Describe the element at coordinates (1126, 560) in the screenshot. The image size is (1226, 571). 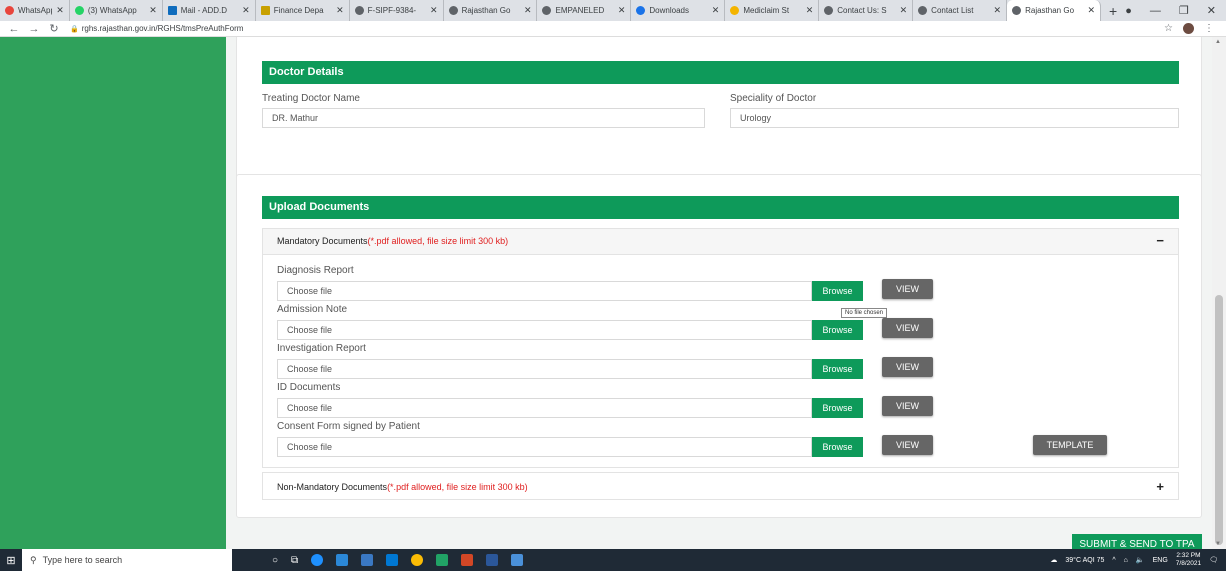
I see `network-icon: ⌂` at that location.